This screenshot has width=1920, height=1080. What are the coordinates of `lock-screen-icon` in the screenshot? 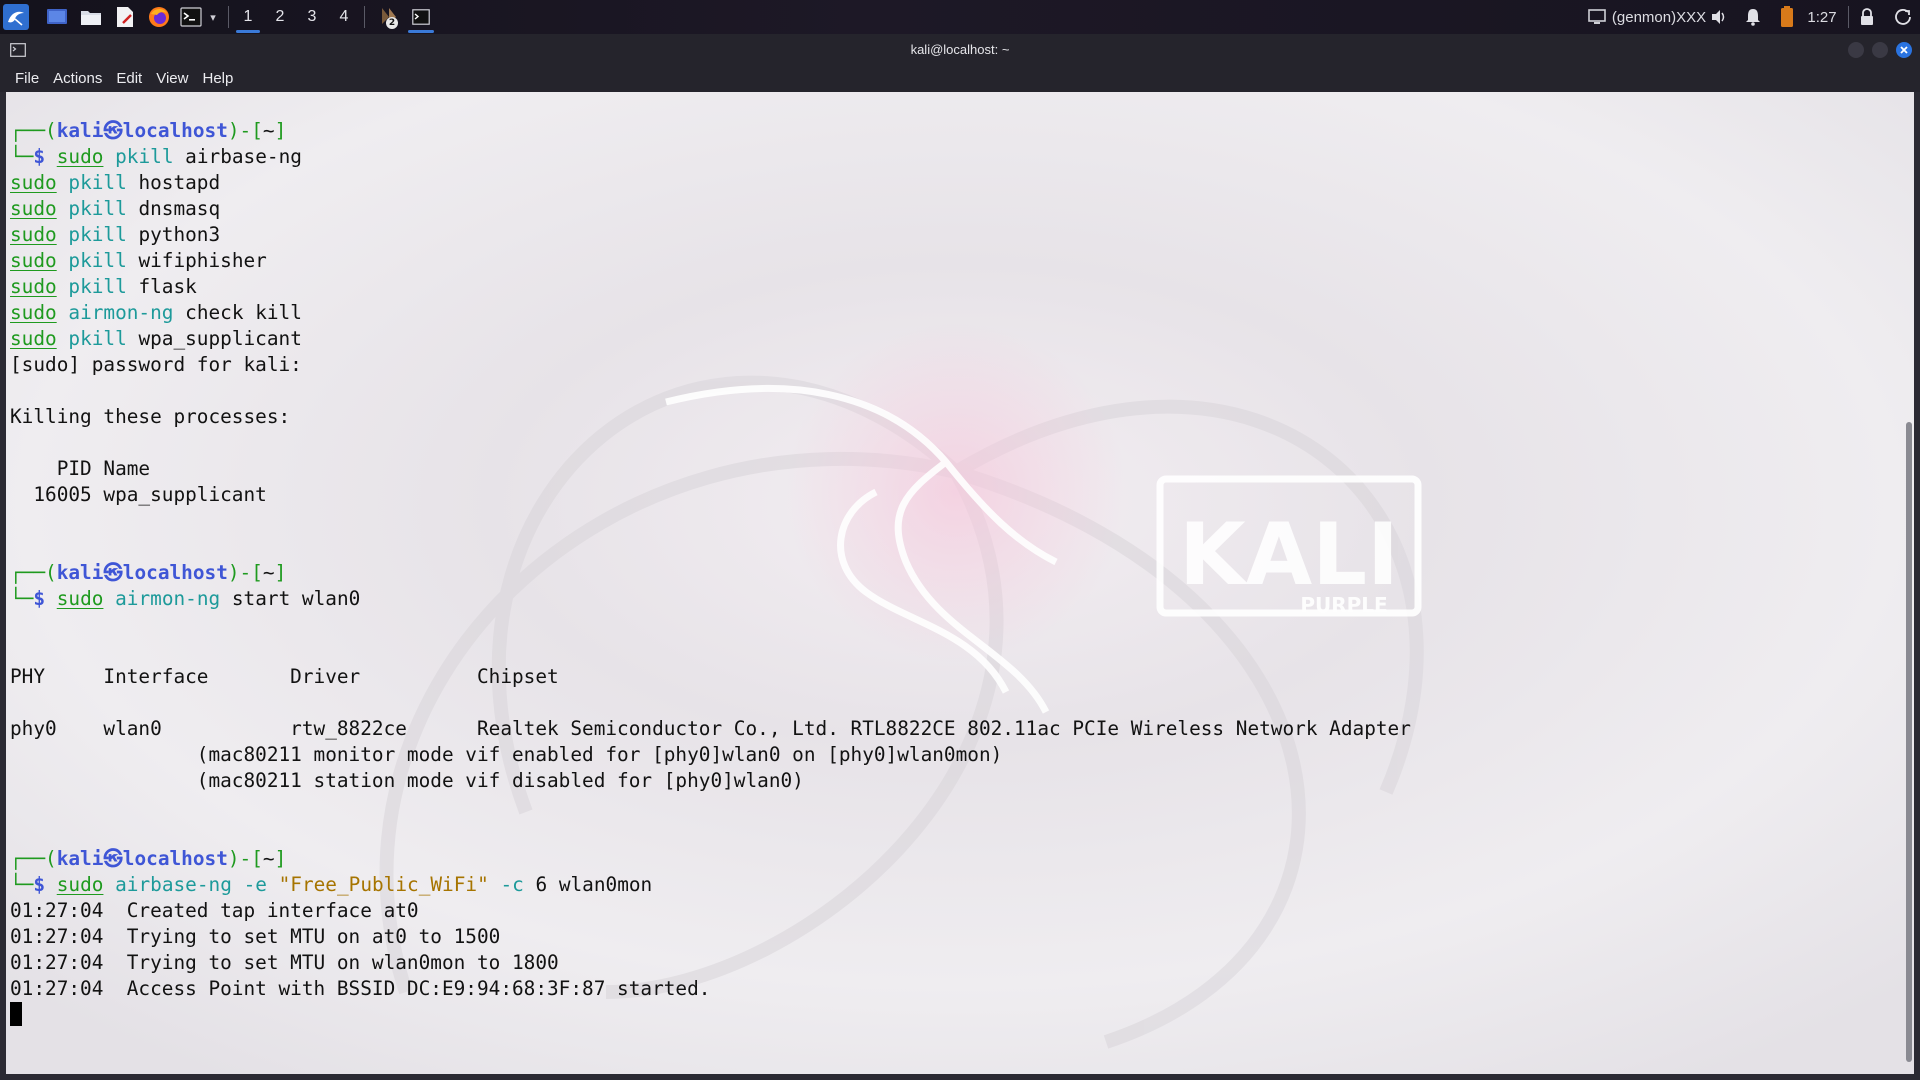 It's located at (1867, 17).